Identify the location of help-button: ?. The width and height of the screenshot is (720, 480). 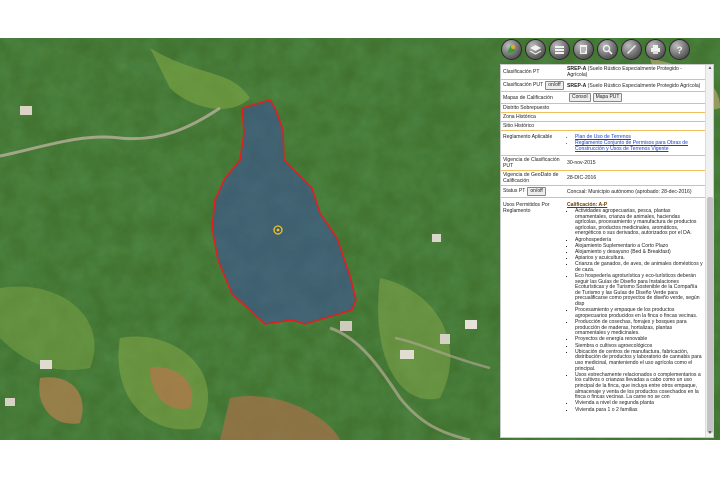
(679, 49).